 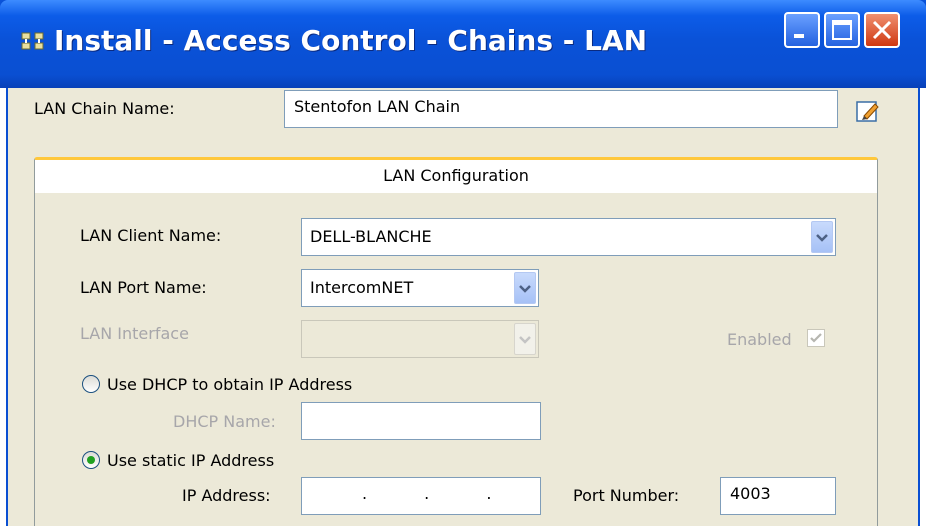 What do you see at coordinates (226, 495) in the screenshot?
I see `ip-address-label: IP Address:` at bounding box center [226, 495].